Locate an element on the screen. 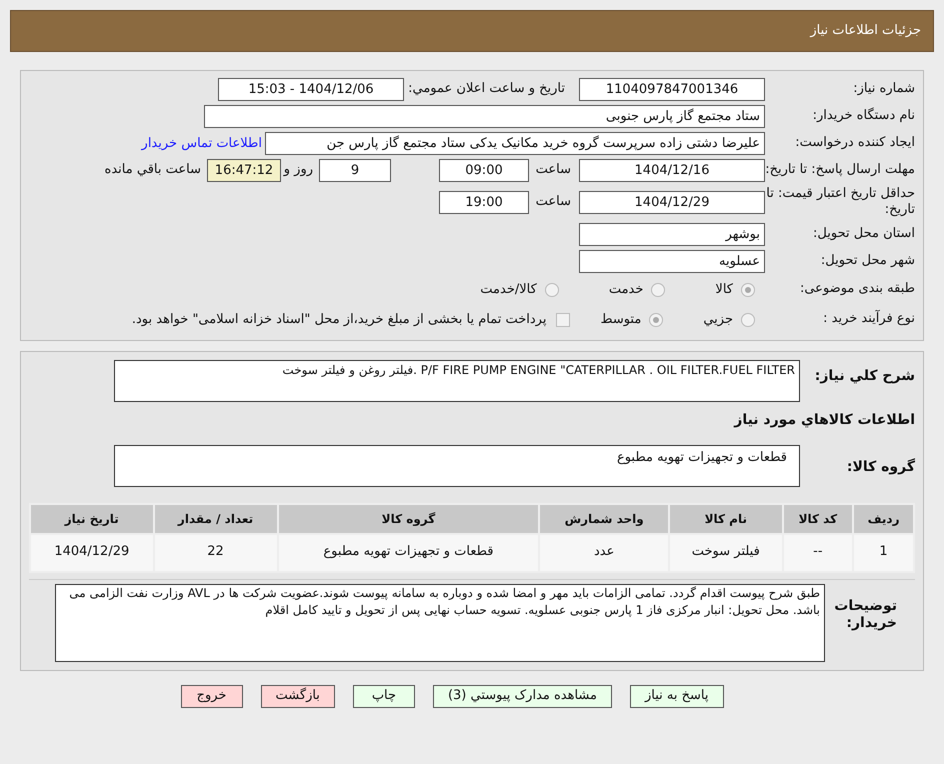 The image size is (944, 764). action-button: چاپ is located at coordinates (383, 696).